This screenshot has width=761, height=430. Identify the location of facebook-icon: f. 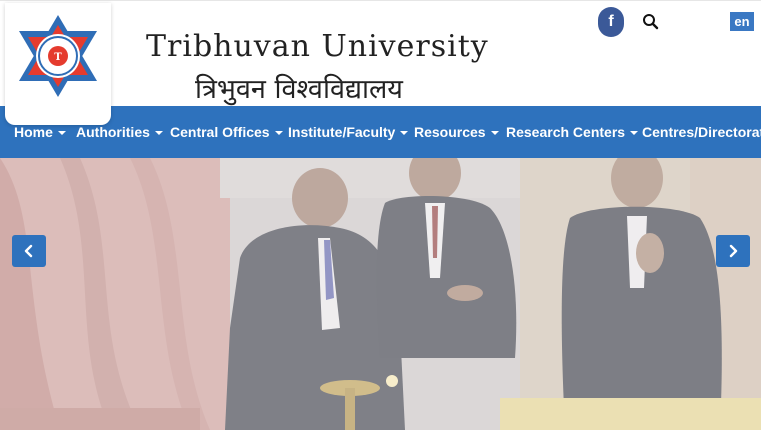
(611, 21).